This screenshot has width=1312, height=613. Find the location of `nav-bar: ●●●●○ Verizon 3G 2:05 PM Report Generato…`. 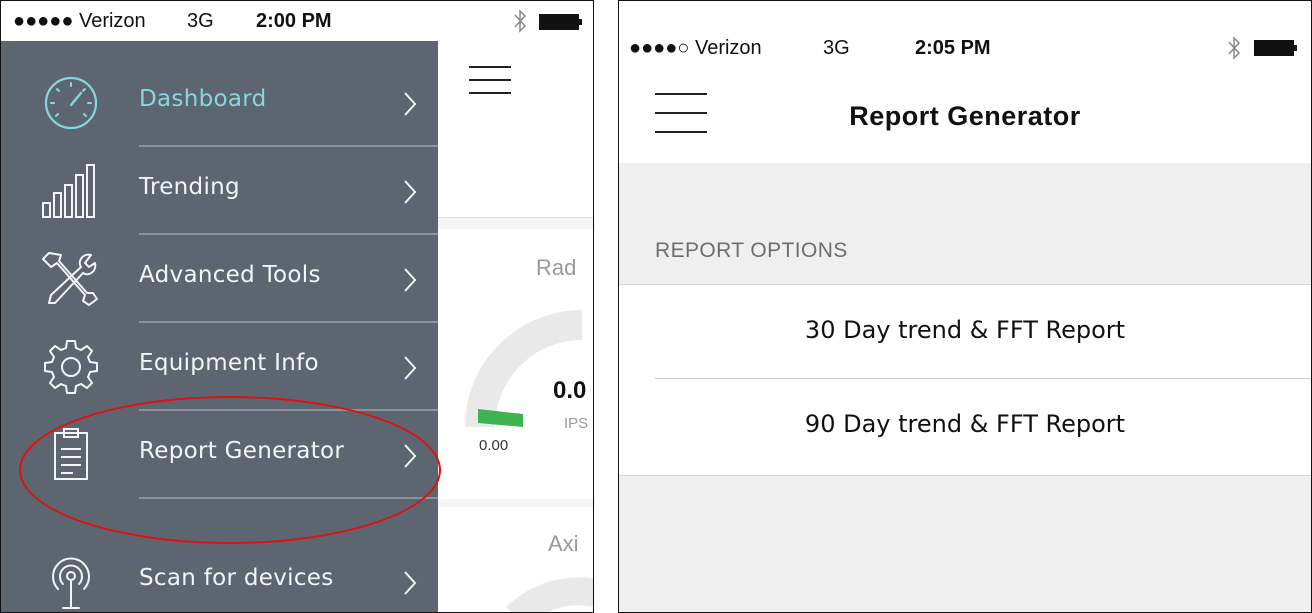

nav-bar: ●●●●○ Verizon 3G 2:05 PM Report Generato… is located at coordinates (965, 82).